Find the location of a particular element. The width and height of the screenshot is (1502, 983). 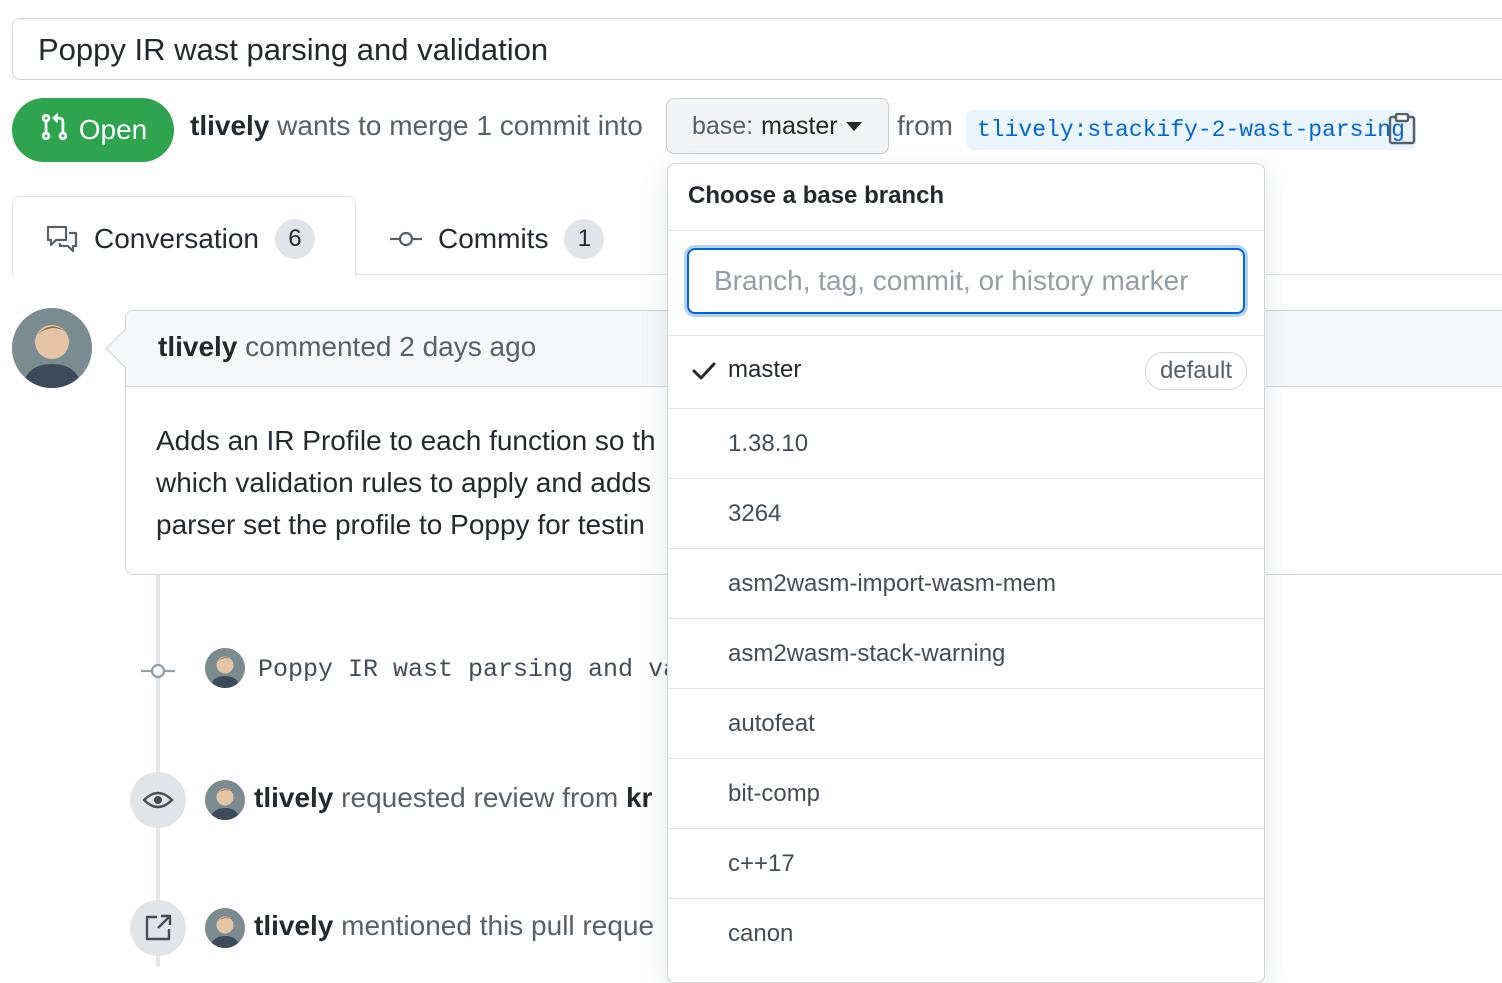

eye-icon-badge is located at coordinates (158, 800).